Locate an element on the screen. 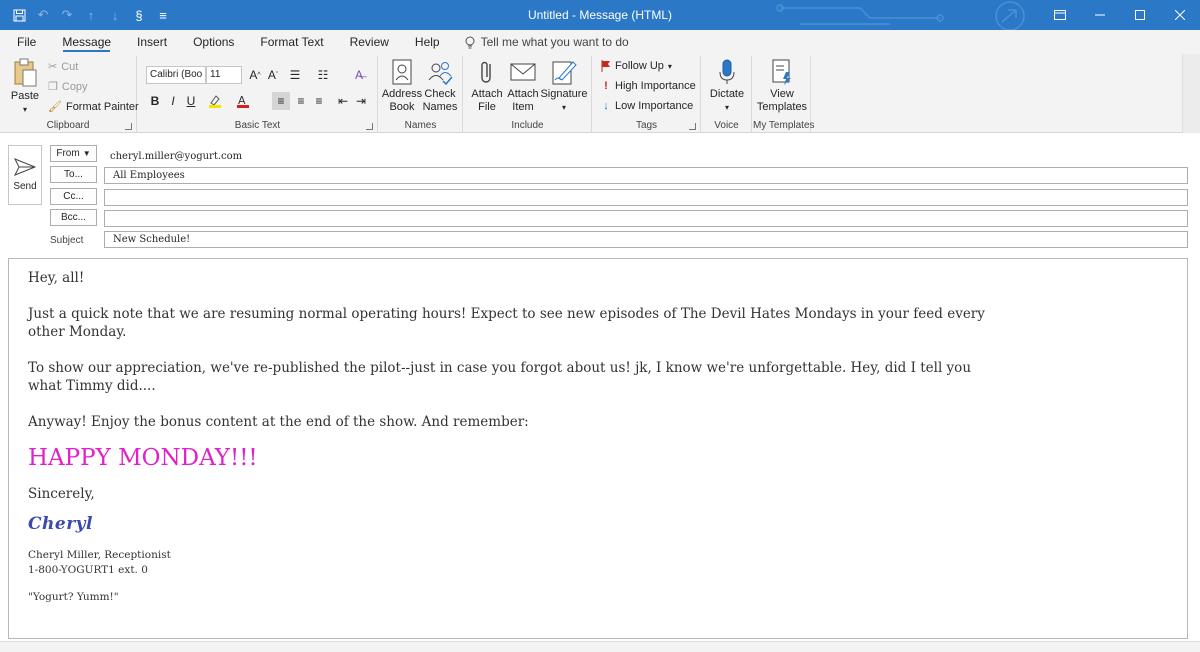 The height and width of the screenshot is (652, 1200). tab-file: File is located at coordinates (26, 42).